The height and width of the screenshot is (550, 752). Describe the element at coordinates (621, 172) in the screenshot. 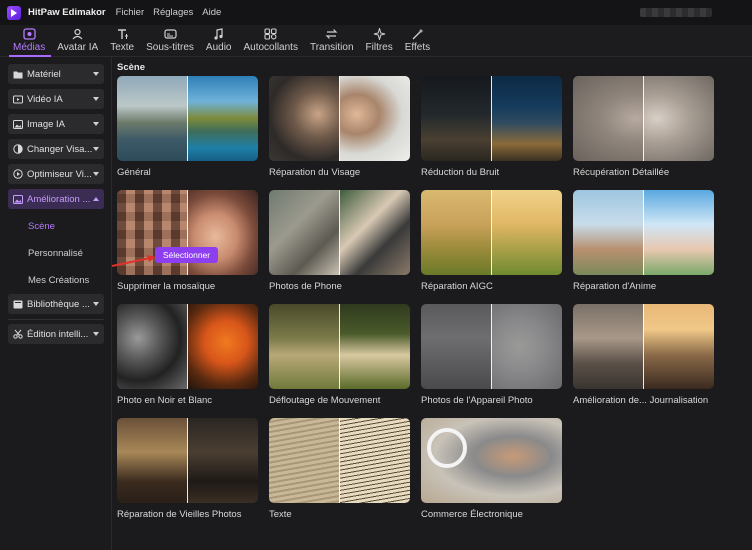

I see `scene-card-label: Récupération Détaillée` at that location.